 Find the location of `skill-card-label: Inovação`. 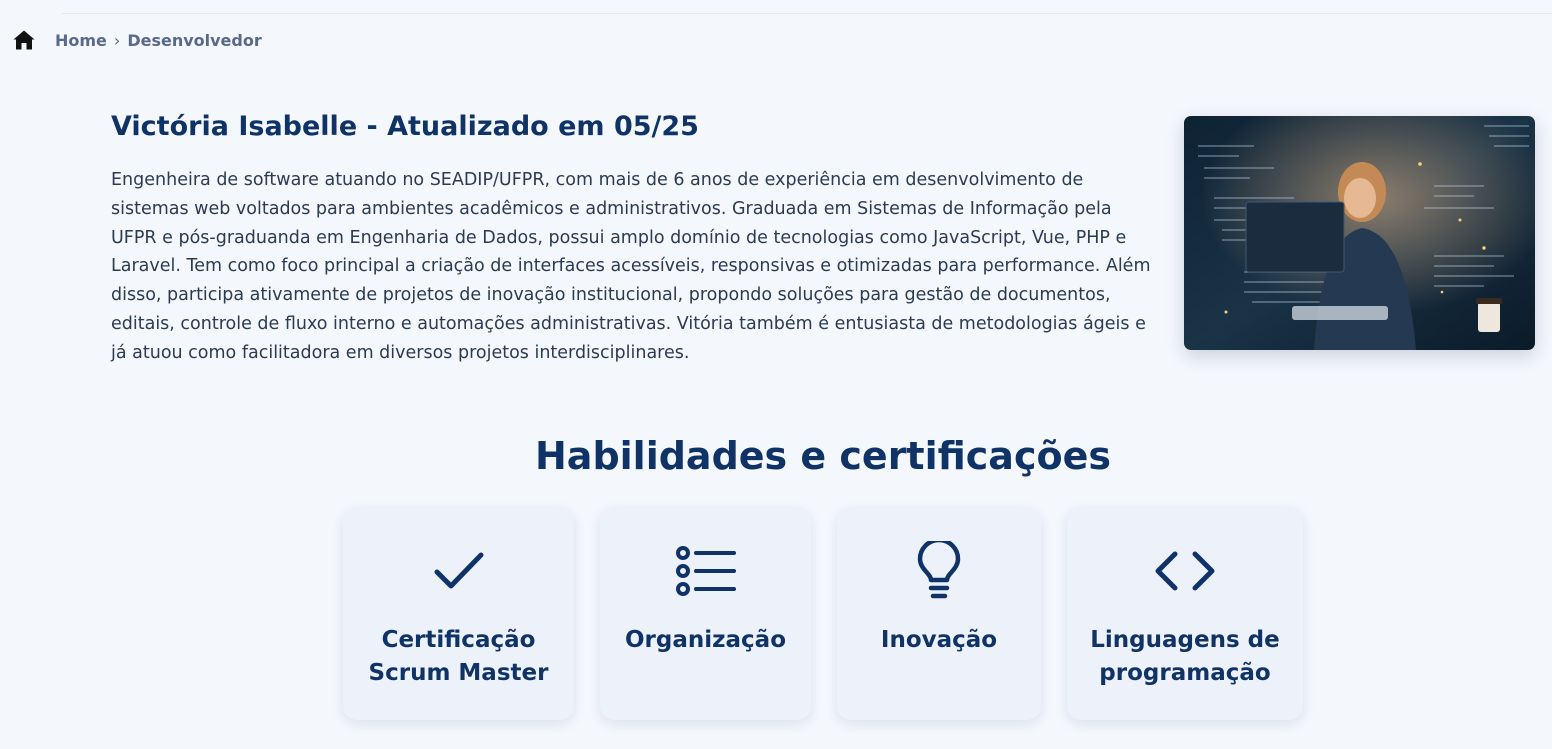

skill-card-label: Inovação is located at coordinates (939, 640).